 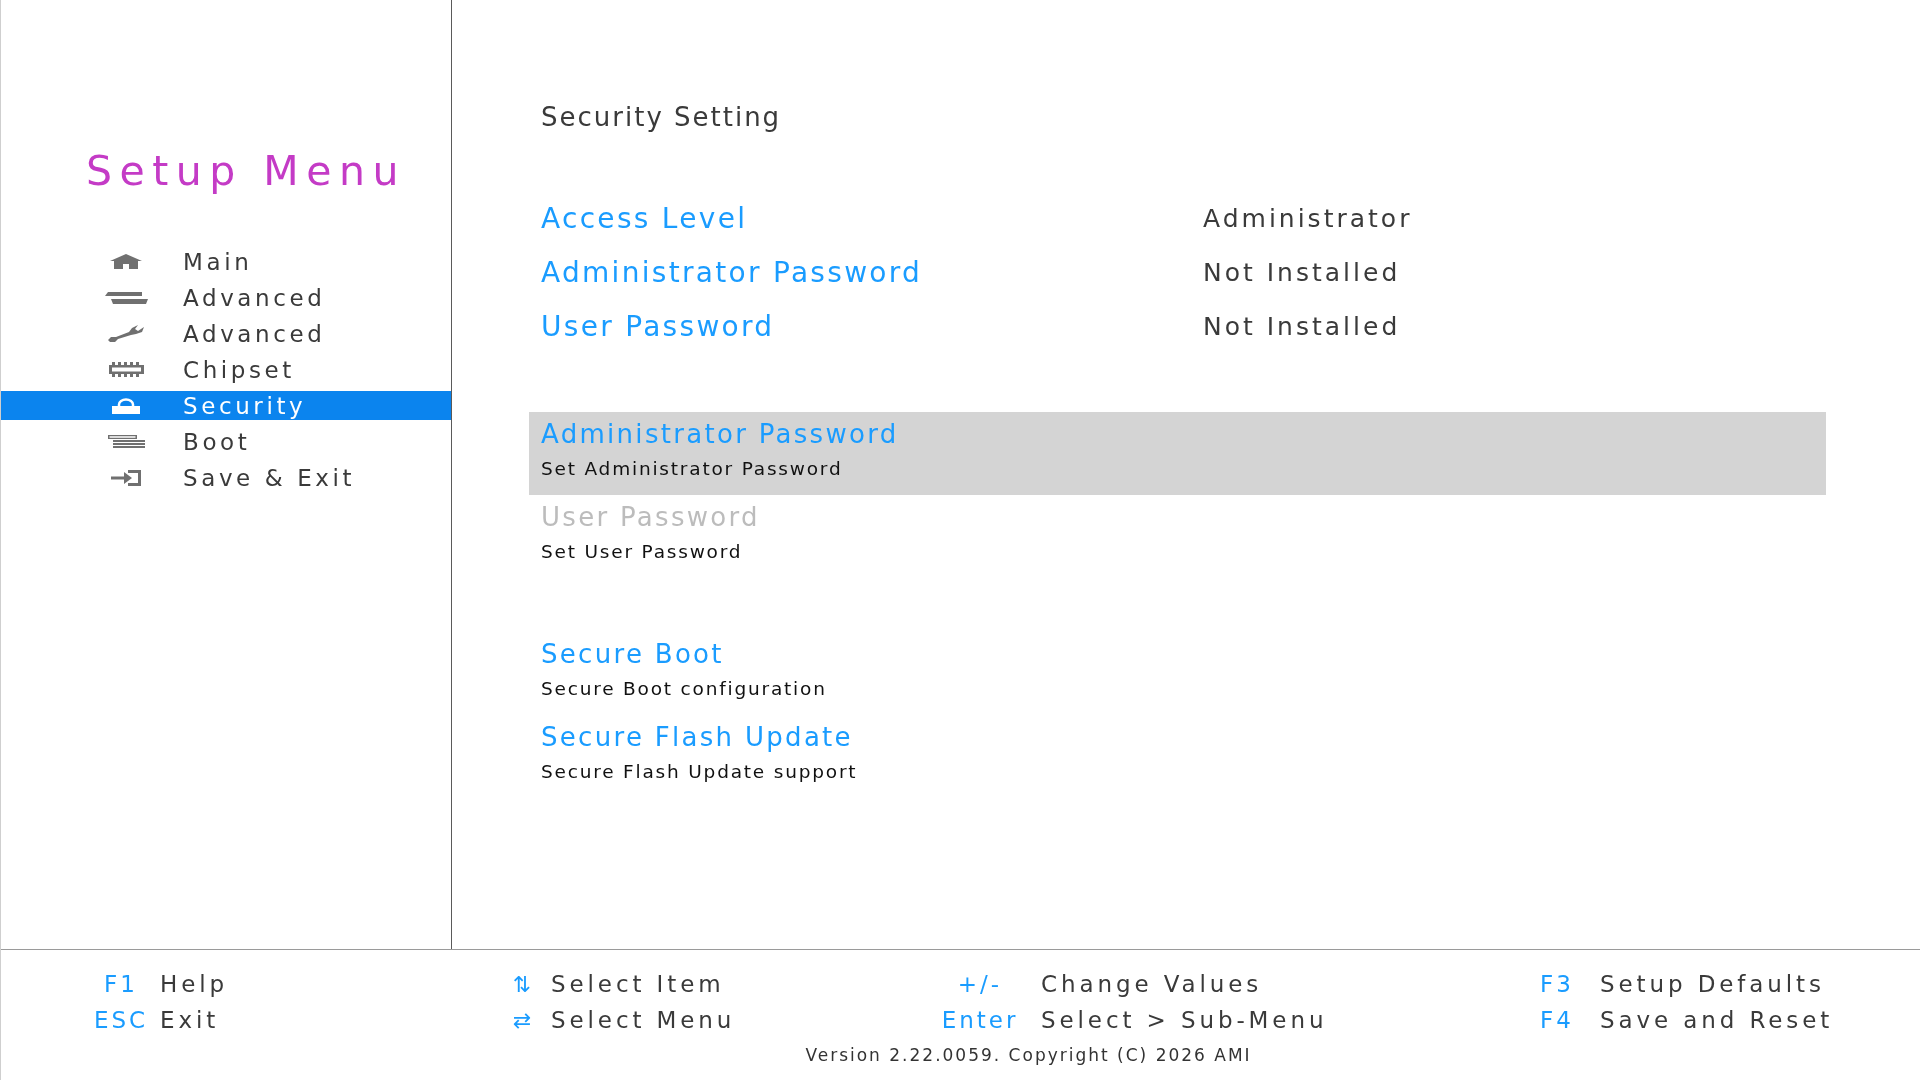 What do you see at coordinates (126, 477) in the screenshot?
I see `arrow-into-box-icon` at bounding box center [126, 477].